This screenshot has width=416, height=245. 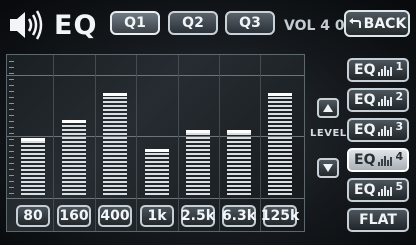 I want to click on arrow-down-icon, so click(x=328, y=168).